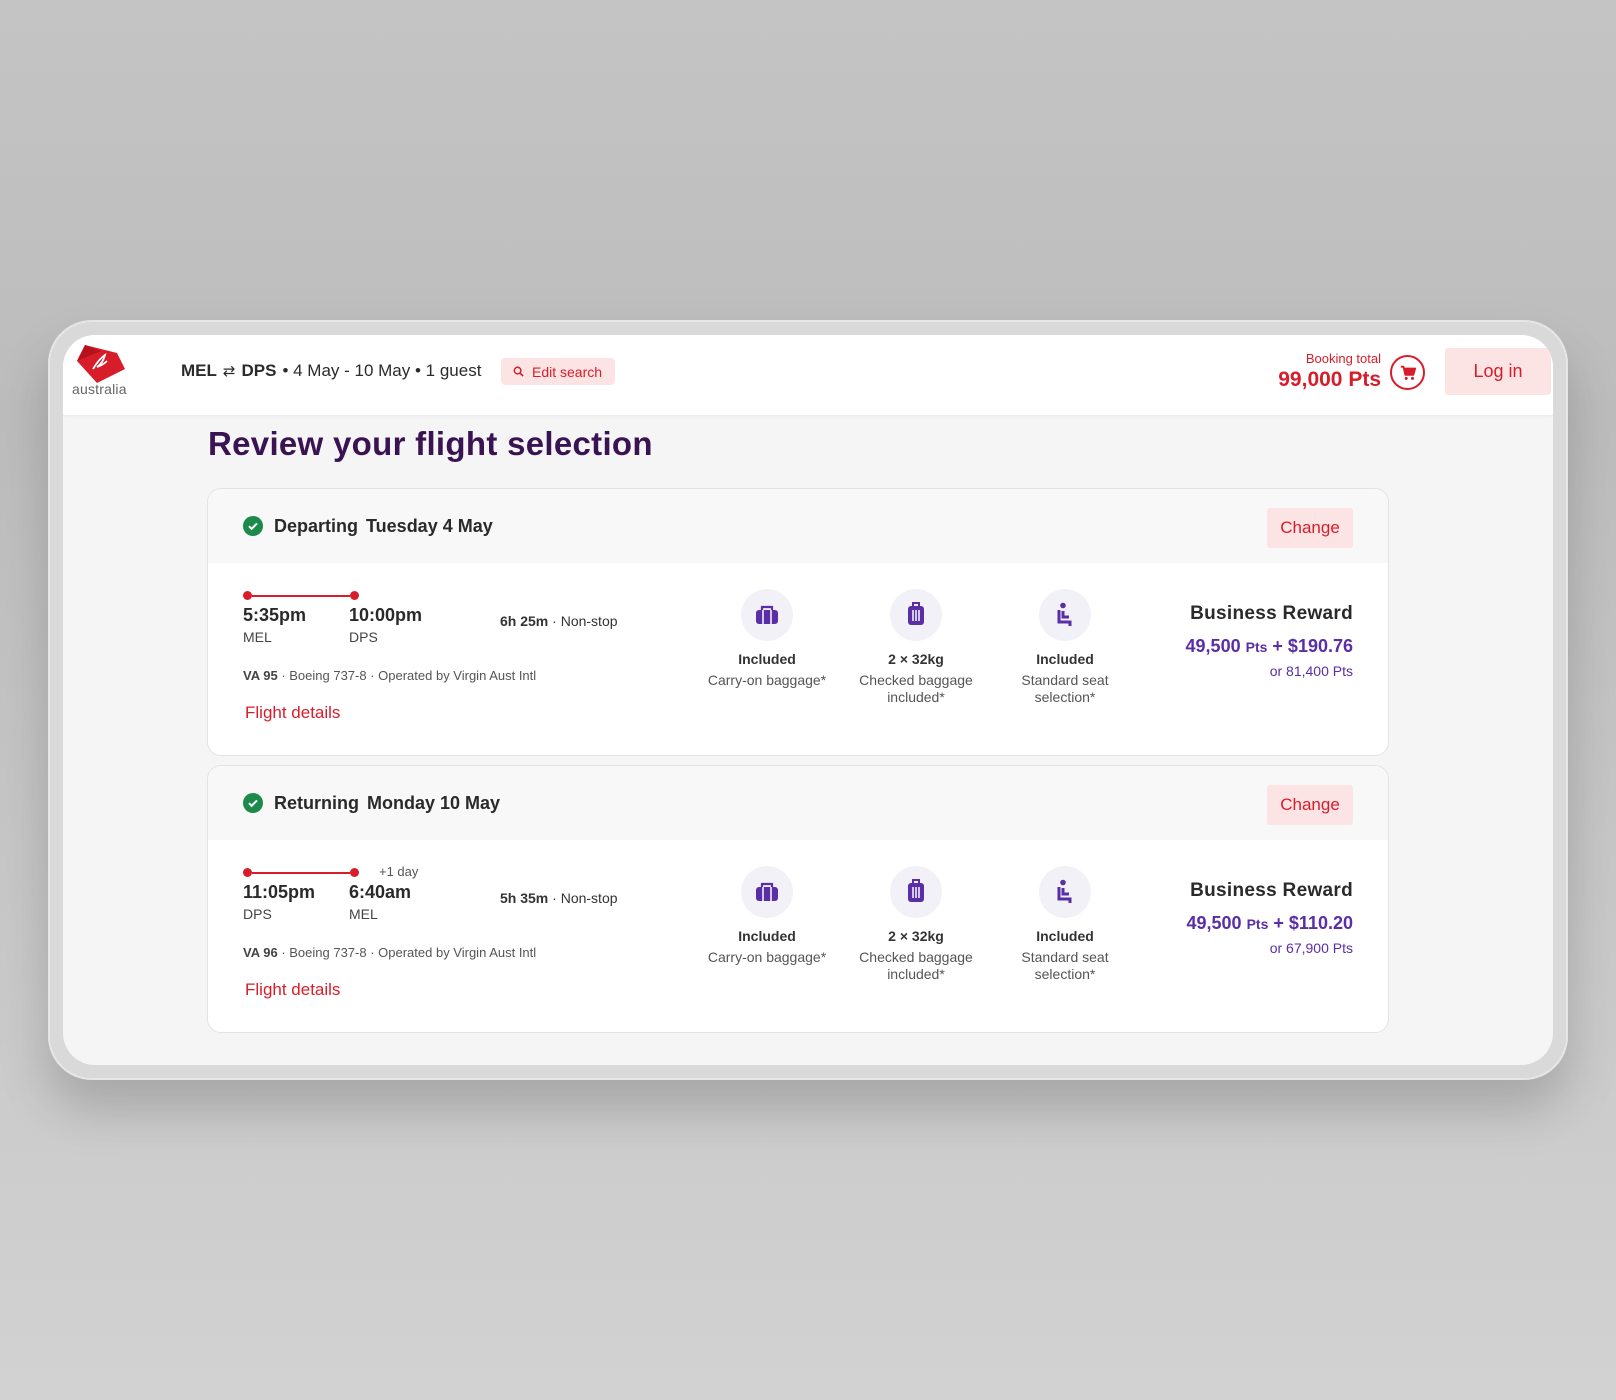  I want to click on booking-total: Booking total 99,000 Pts, so click(1329, 371).